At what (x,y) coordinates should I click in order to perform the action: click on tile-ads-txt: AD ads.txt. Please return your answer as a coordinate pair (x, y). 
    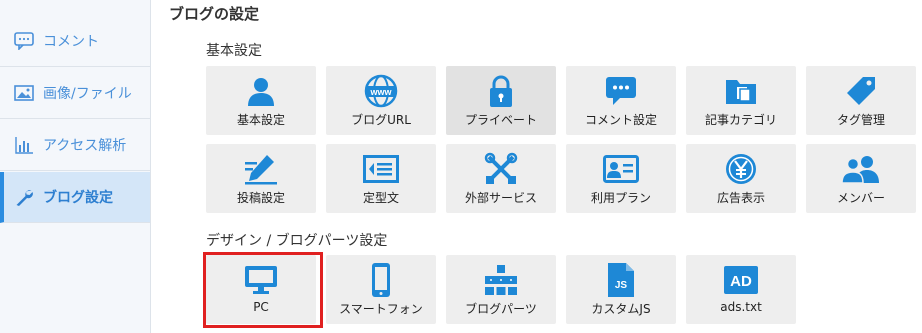
    Looking at the image, I should click on (741, 289).